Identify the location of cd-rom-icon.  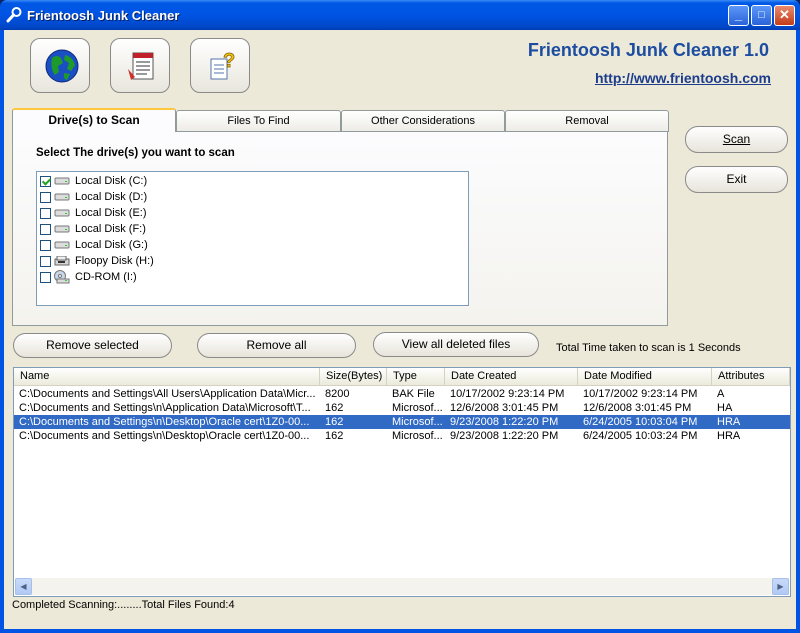
(62, 277).